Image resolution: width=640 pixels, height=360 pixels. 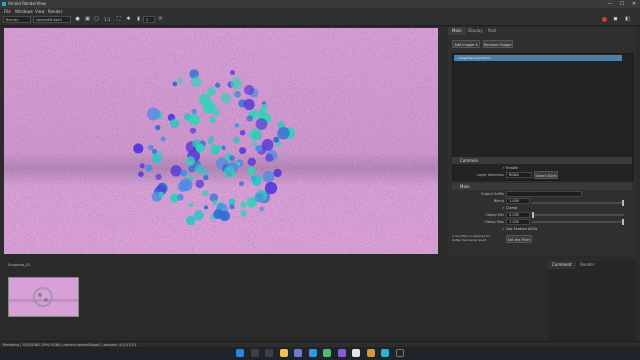 I want to click on app-icon-dark, so click(x=400, y=353).